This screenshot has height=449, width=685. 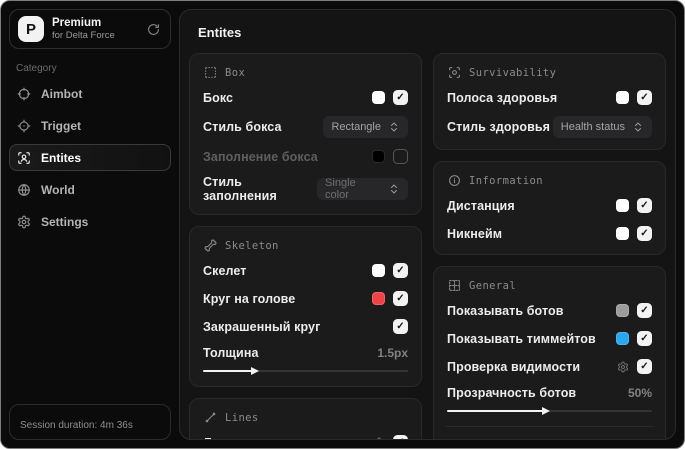 What do you see at coordinates (83, 36) in the screenshot?
I see `brand-subtitle: for Delta Force` at bounding box center [83, 36].